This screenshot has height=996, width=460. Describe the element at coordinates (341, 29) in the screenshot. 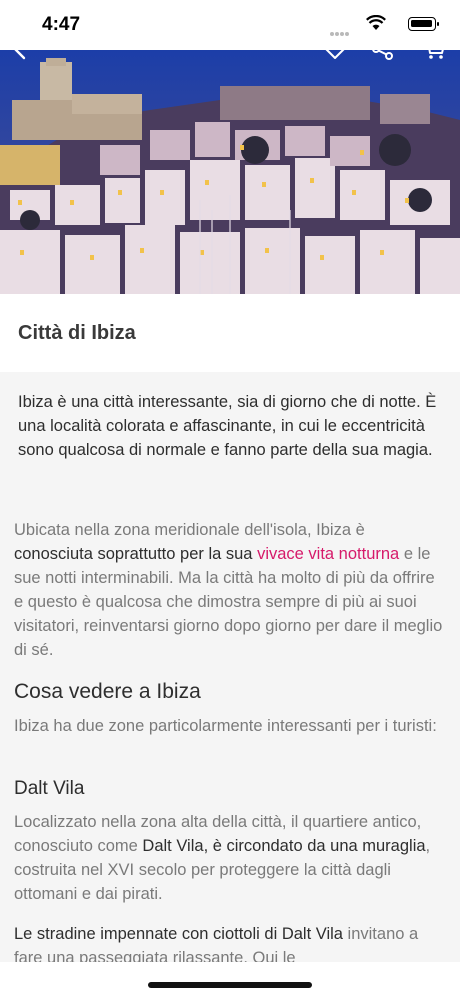

I see `signal-icon` at that location.